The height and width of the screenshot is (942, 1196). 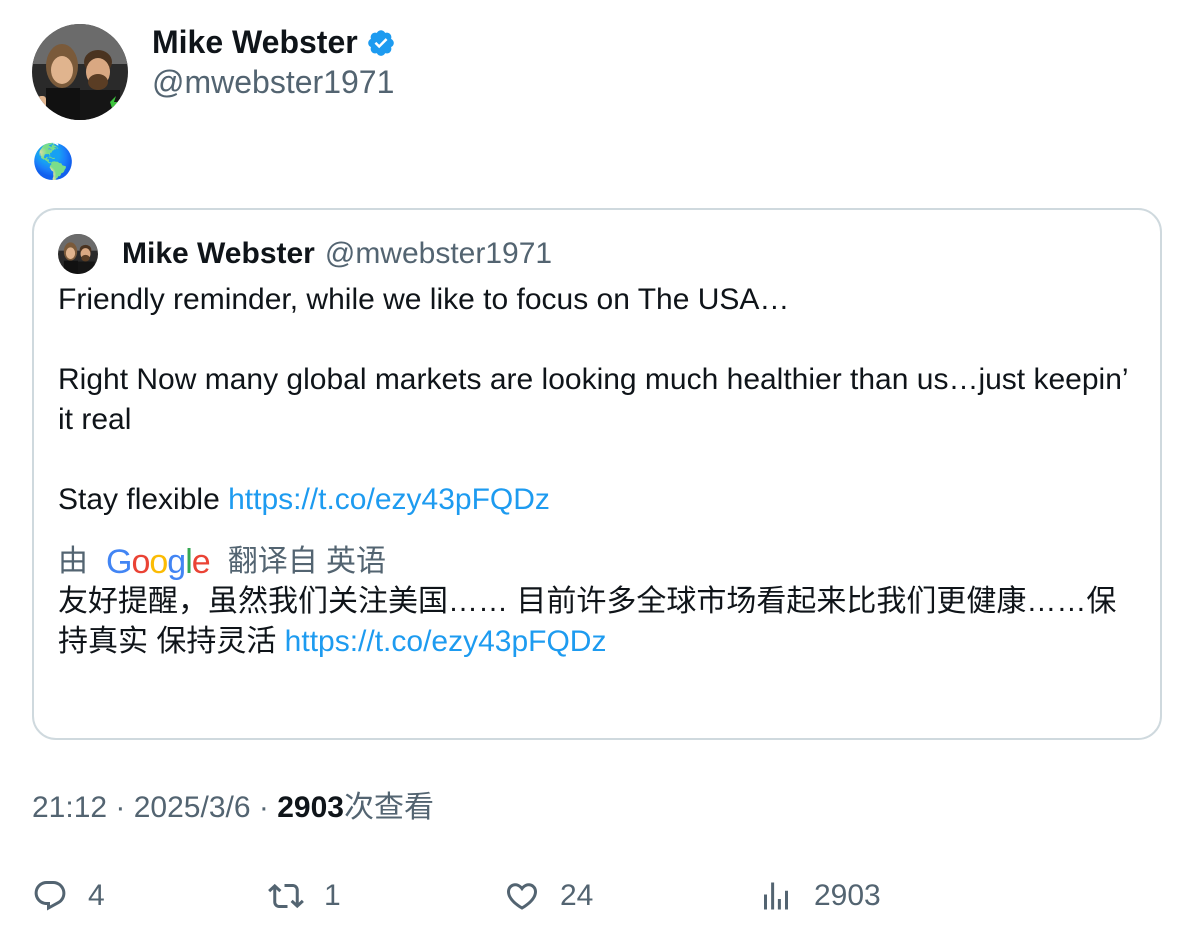 I want to click on tweet-meta: 21:12 · 2025/3/6 · 2903次查看, so click(x=233, y=808).